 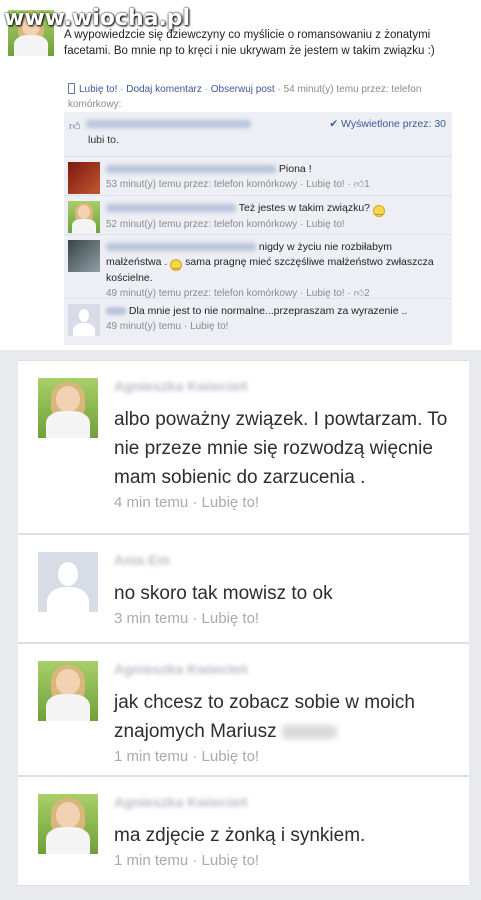 What do you see at coordinates (359, 184) in the screenshot?
I see `comment-like-count: · 👍︎1` at bounding box center [359, 184].